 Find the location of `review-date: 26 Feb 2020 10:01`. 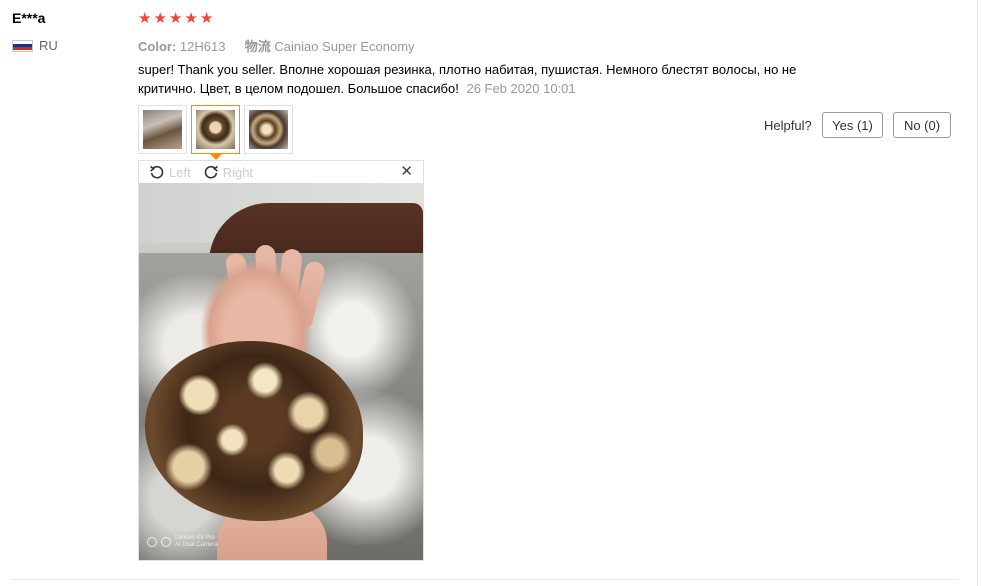

review-date: 26 Feb 2020 10:01 is located at coordinates (521, 88).